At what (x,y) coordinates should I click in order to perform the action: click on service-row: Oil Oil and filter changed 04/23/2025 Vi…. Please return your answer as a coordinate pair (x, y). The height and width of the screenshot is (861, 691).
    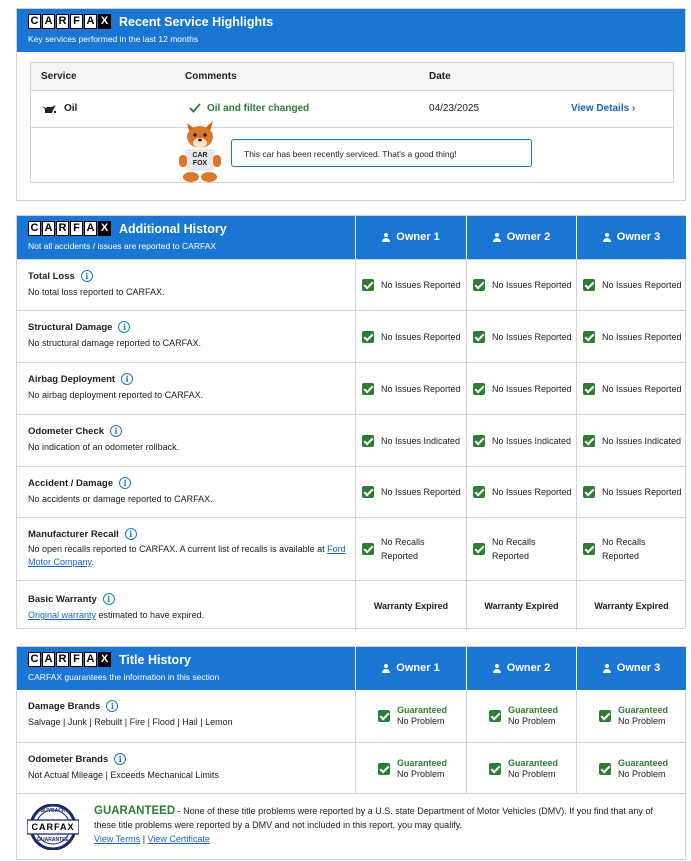
    Looking at the image, I should click on (352, 109).